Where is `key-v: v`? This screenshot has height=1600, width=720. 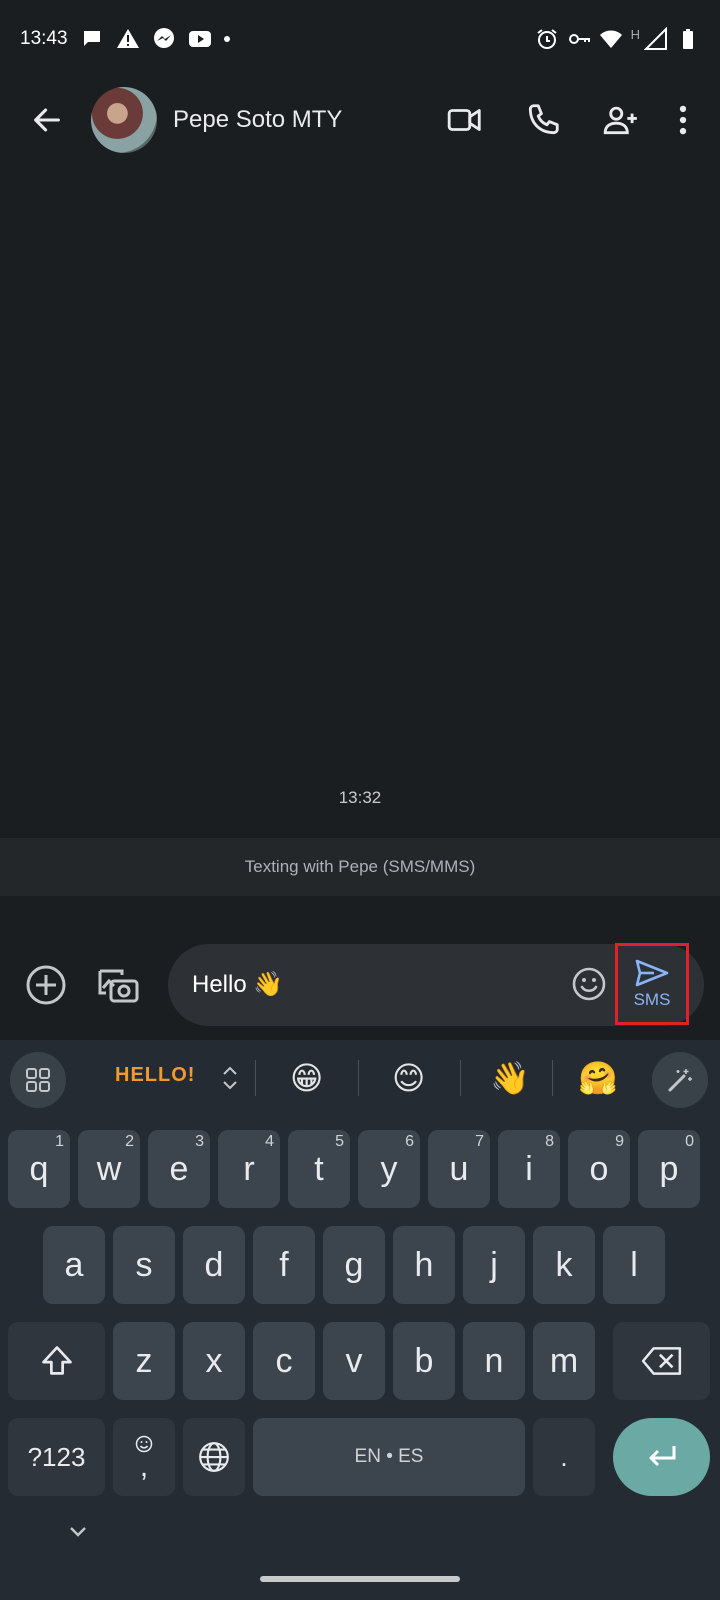 key-v: v is located at coordinates (354, 1361).